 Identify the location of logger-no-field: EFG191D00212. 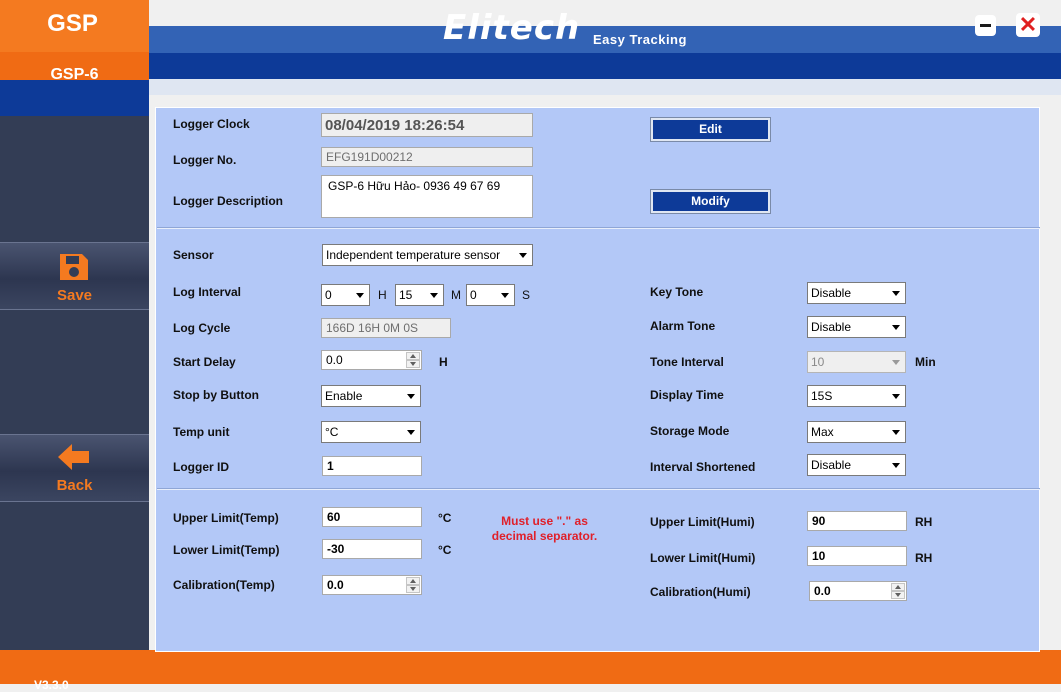
(427, 157).